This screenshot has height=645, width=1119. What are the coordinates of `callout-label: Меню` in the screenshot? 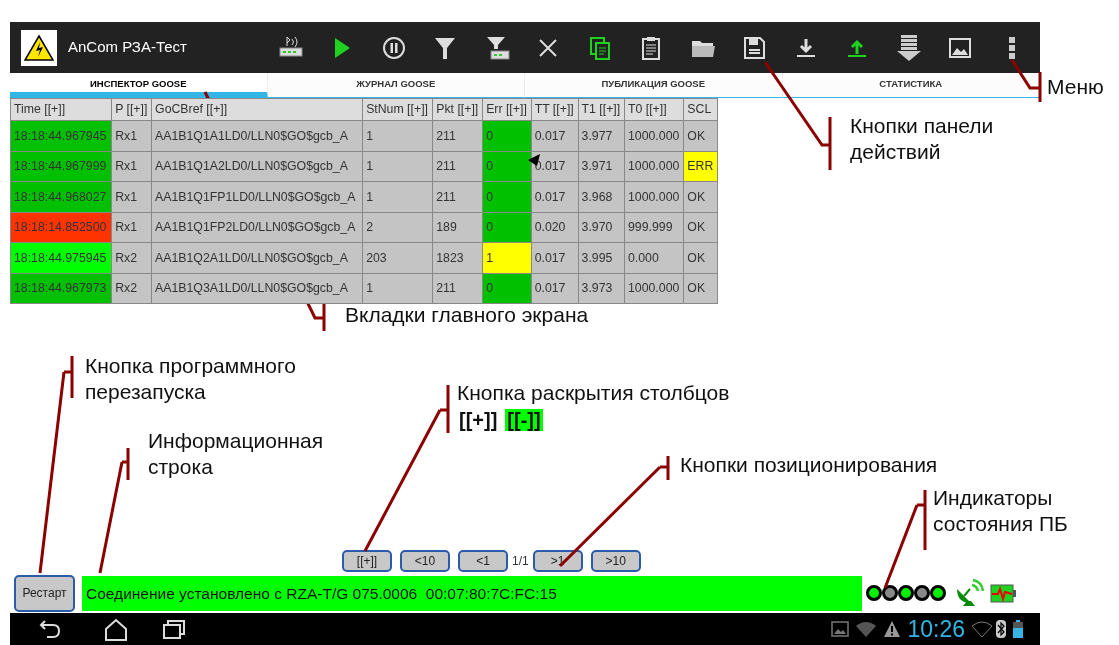 It's located at (1075, 87).